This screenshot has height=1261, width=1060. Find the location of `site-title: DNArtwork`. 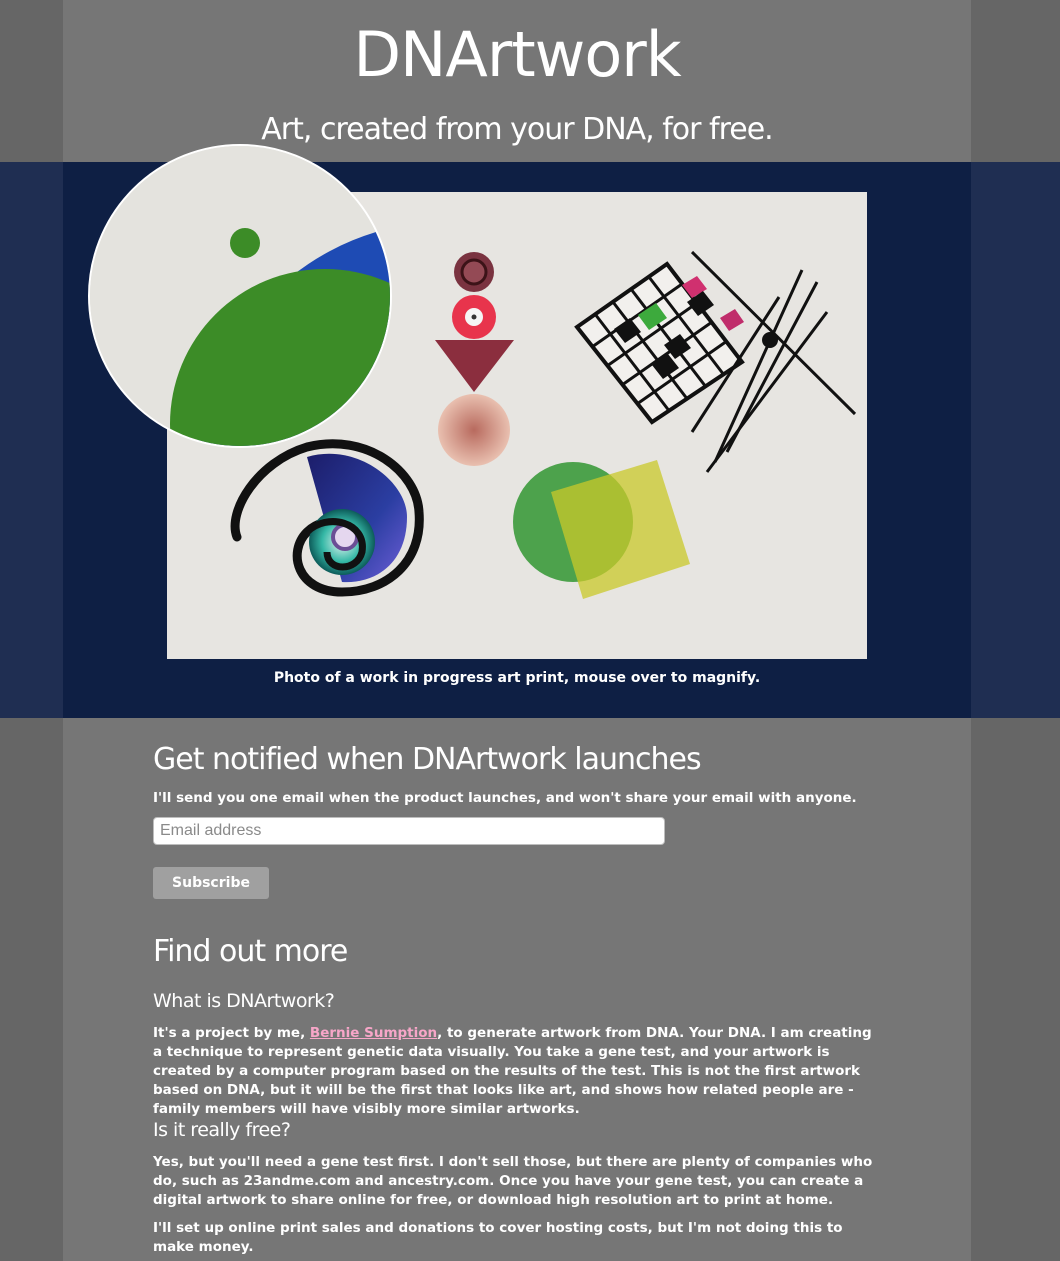

site-title: DNArtwork is located at coordinates (517, 54).